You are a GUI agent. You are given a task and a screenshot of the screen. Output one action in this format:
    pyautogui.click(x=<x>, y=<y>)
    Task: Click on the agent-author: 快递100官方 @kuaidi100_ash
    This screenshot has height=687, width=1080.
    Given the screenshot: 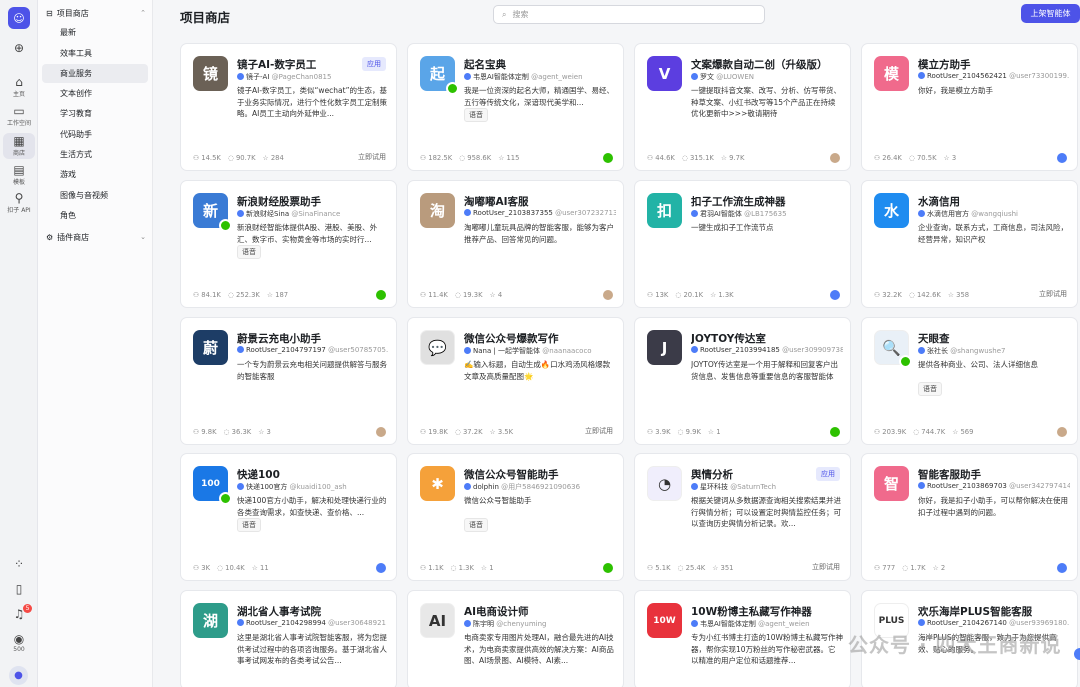 What is the action you would take?
    pyautogui.click(x=313, y=487)
    